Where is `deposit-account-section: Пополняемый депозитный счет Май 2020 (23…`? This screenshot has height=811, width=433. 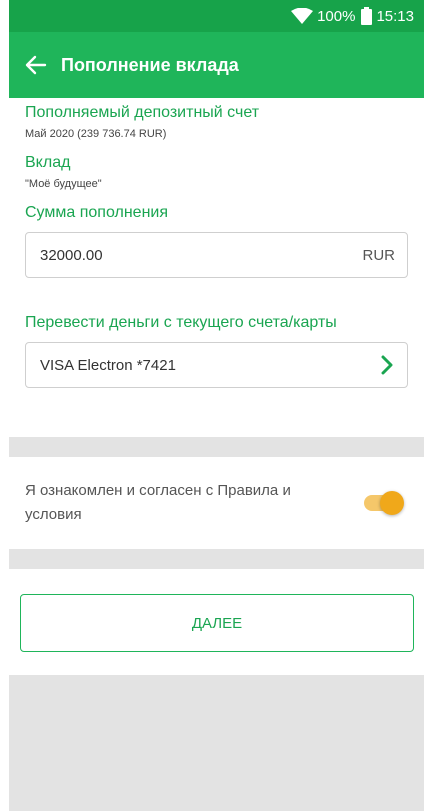
deposit-account-section: Пополняемый депозитный счет Май 2020 (23… is located at coordinates (216, 122).